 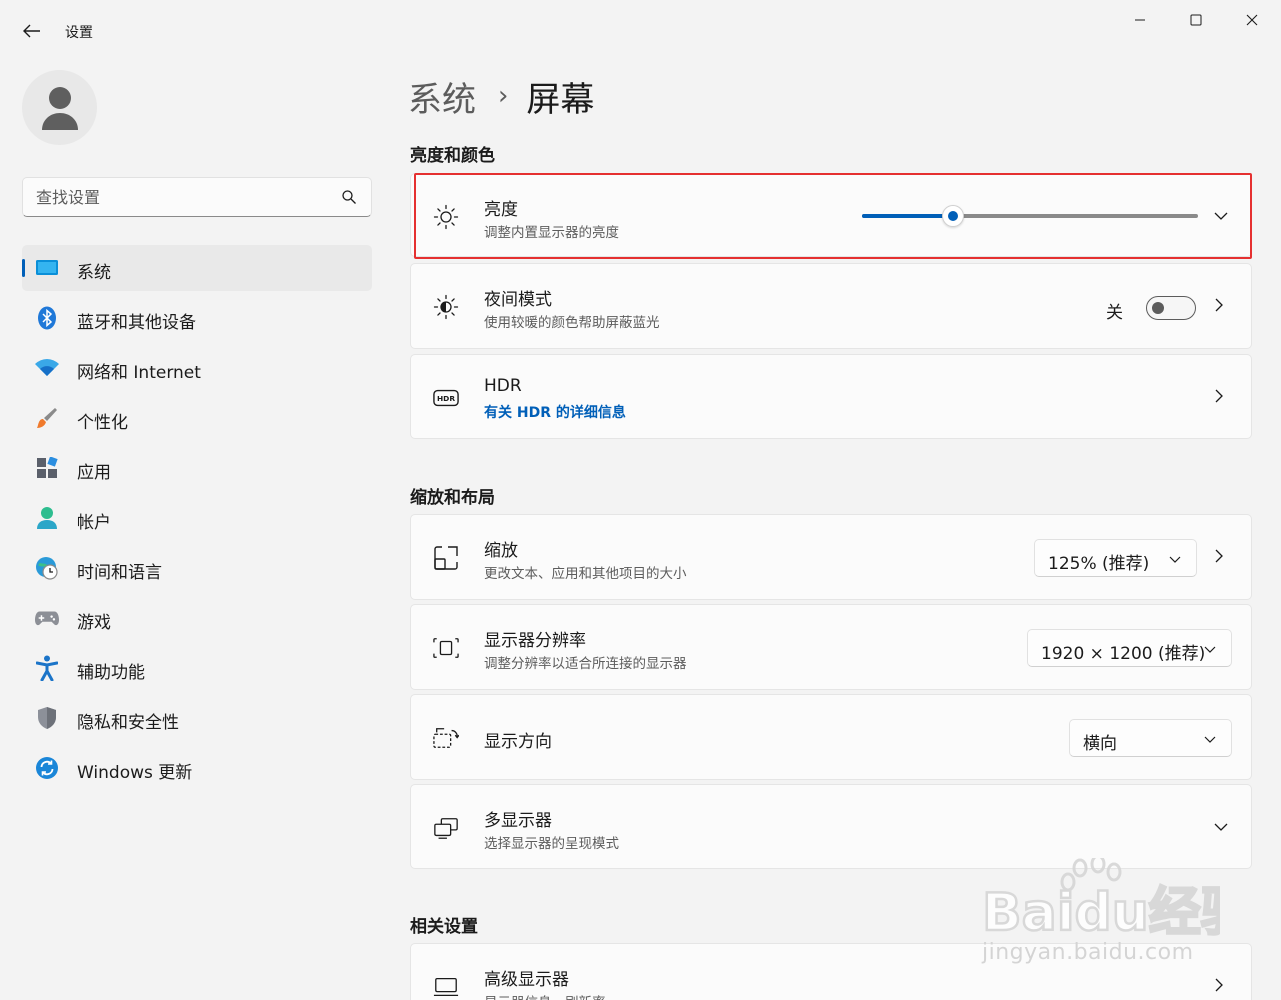 What do you see at coordinates (47, 768) in the screenshot?
I see `update-icon` at bounding box center [47, 768].